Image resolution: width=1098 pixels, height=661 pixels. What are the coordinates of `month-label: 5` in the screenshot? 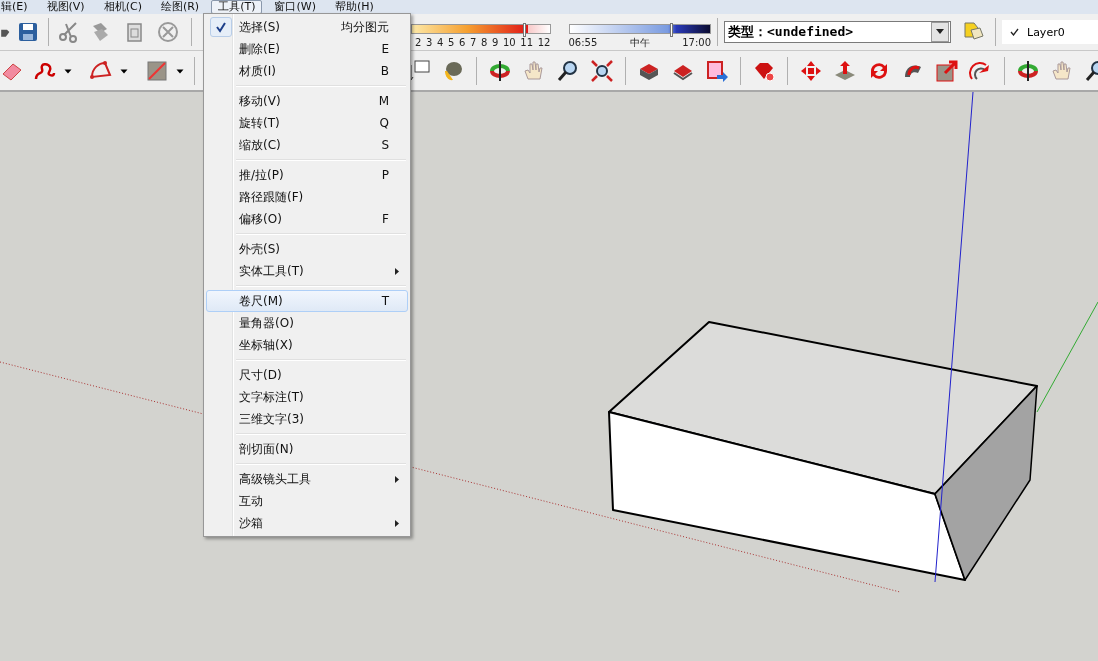 It's located at (451, 42).